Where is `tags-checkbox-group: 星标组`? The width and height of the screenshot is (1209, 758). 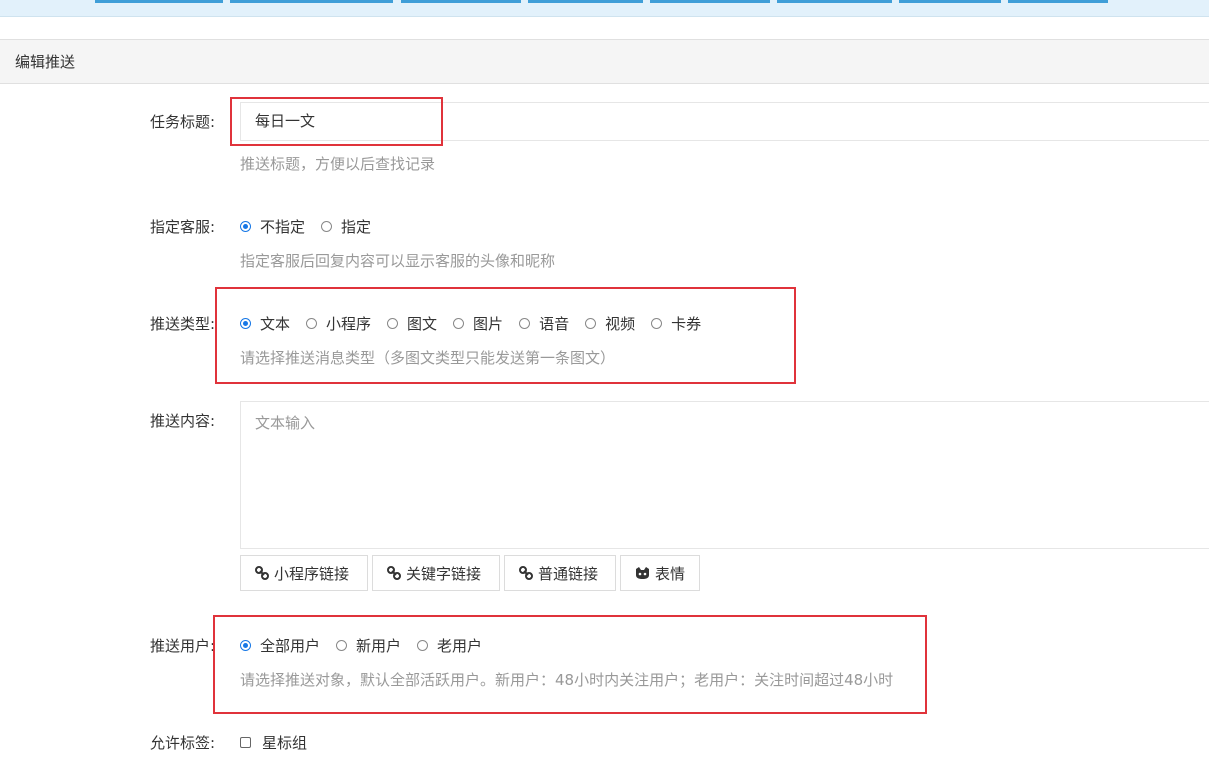
tags-checkbox-group: 星标组 is located at coordinates (281, 742).